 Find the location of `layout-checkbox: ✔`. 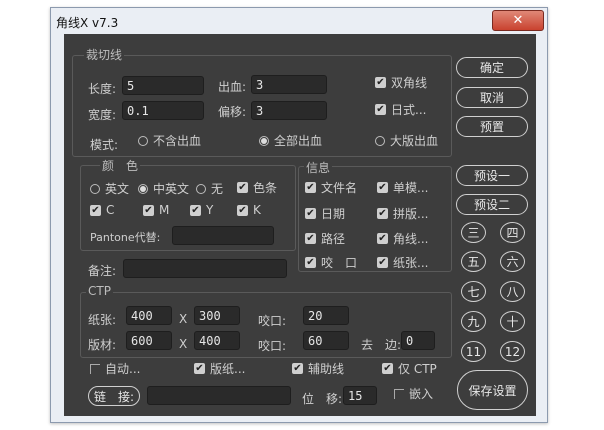

layout-checkbox: ✔ is located at coordinates (199, 368).